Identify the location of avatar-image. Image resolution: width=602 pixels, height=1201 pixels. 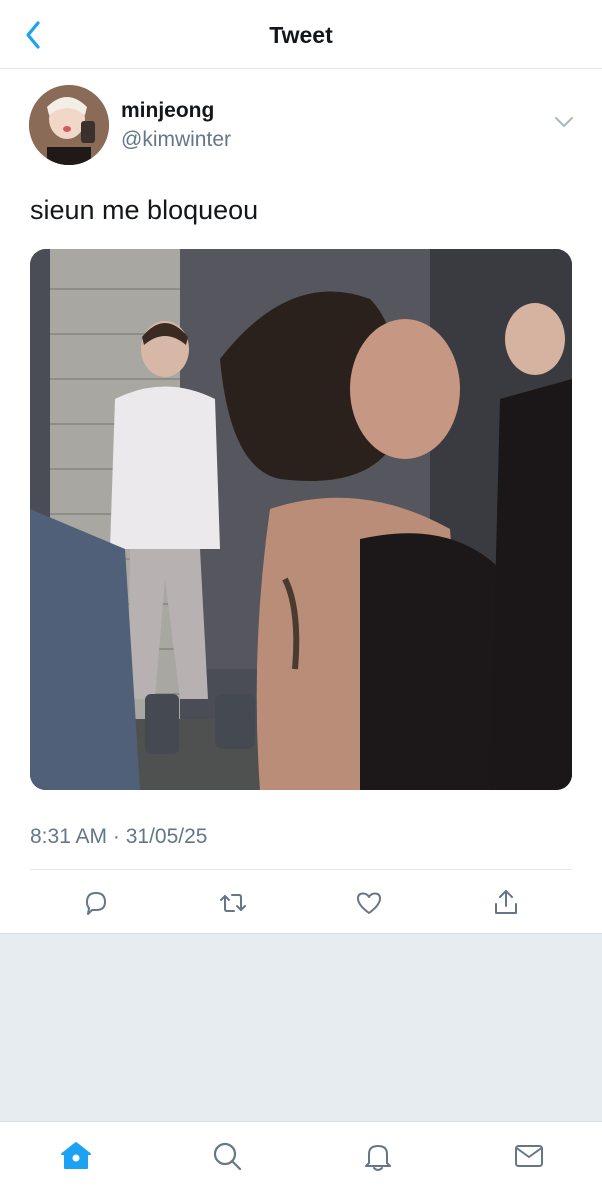
(69, 125).